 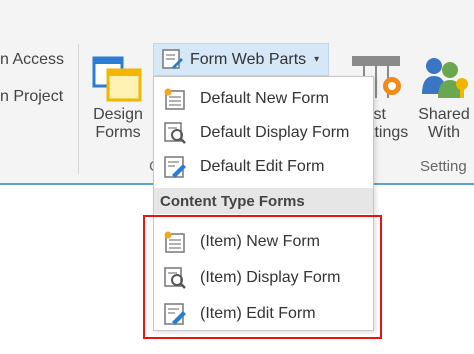 I want to click on menu-item-default-edit-form: Default Edit Form, so click(x=263, y=167).